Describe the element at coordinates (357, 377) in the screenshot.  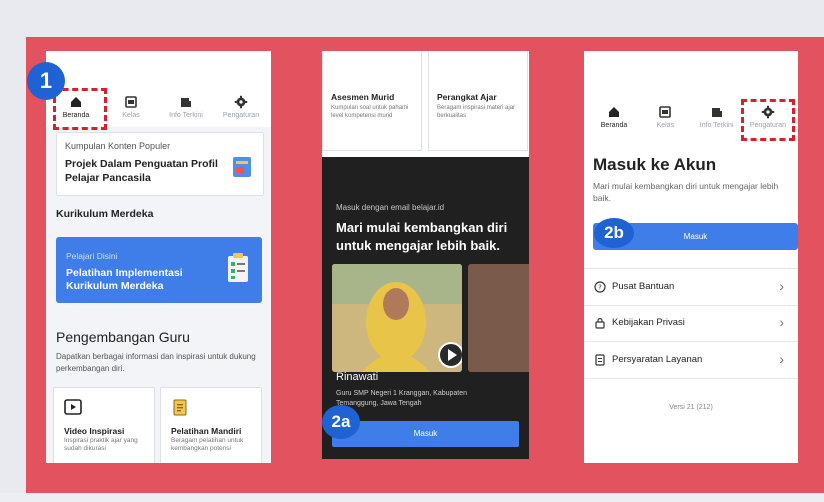
I see `person-name: Rinawati` at that location.